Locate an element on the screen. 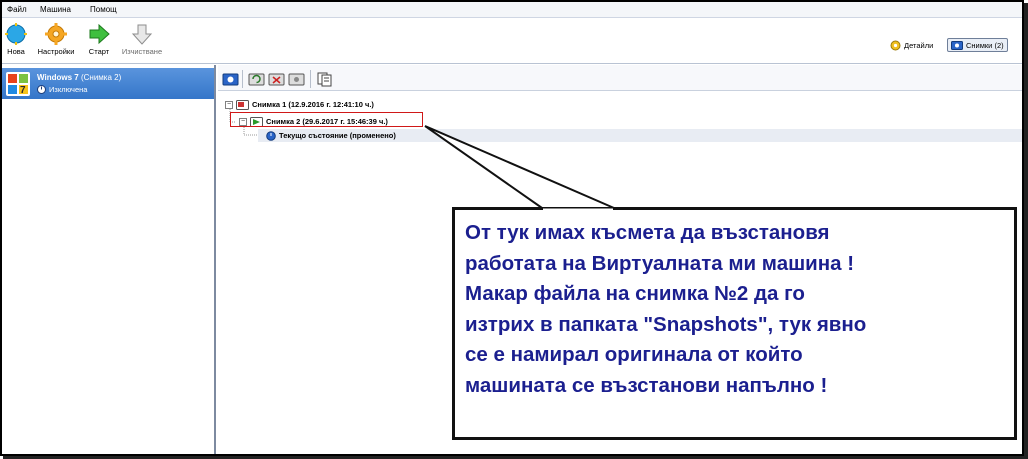  callout-line: се е намирал оригинала от който is located at coordinates (634, 354).